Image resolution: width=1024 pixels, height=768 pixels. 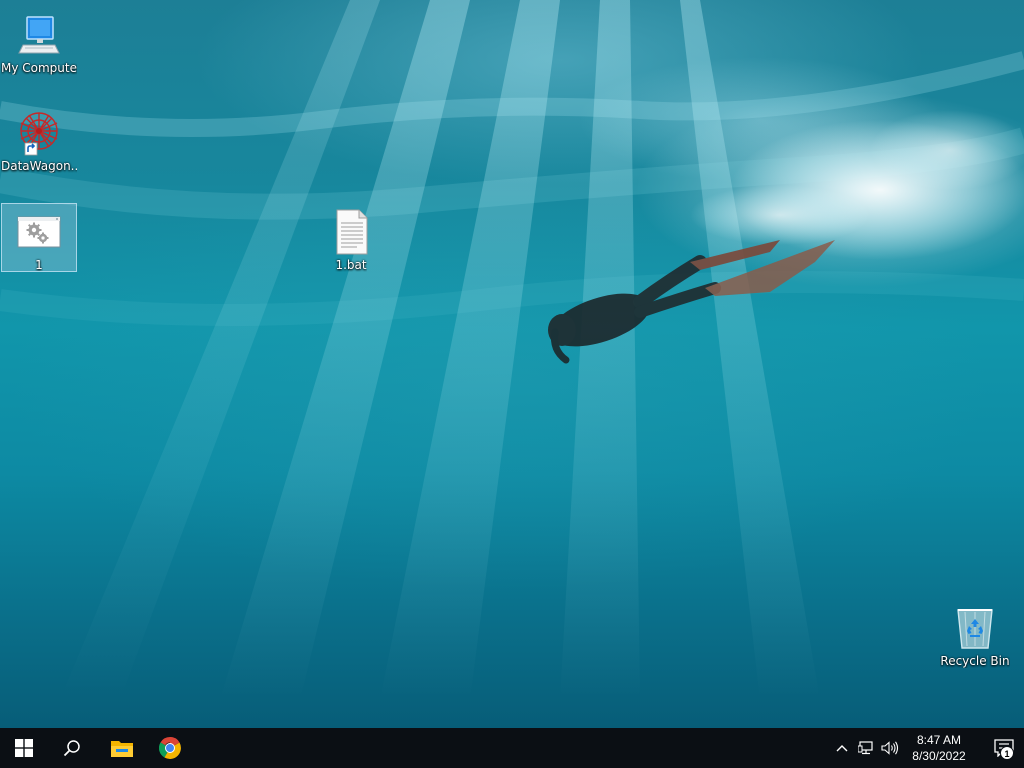 I want to click on search-button, so click(x=72, y=748).